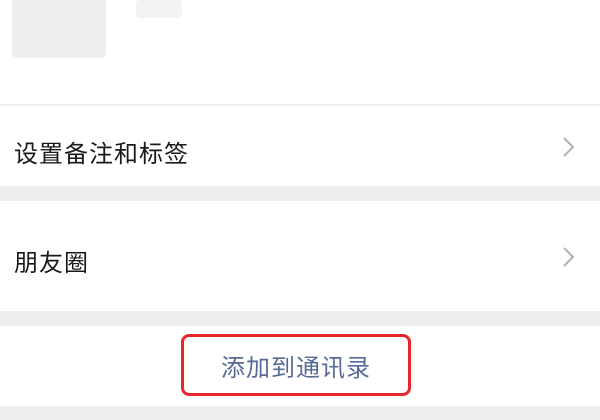 This screenshot has width=600, height=420. What do you see at coordinates (59, 29) in the screenshot?
I see `avatar` at bounding box center [59, 29].